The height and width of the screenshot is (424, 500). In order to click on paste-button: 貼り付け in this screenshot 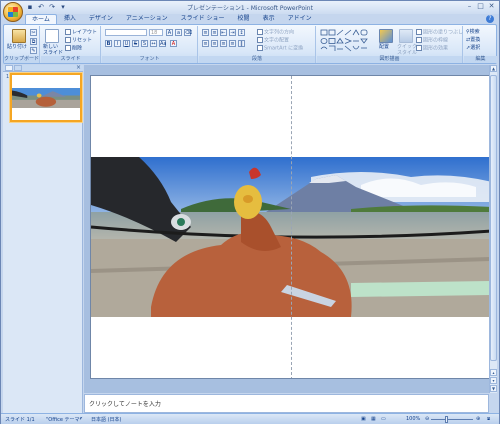, I will do `click(17, 47)`.